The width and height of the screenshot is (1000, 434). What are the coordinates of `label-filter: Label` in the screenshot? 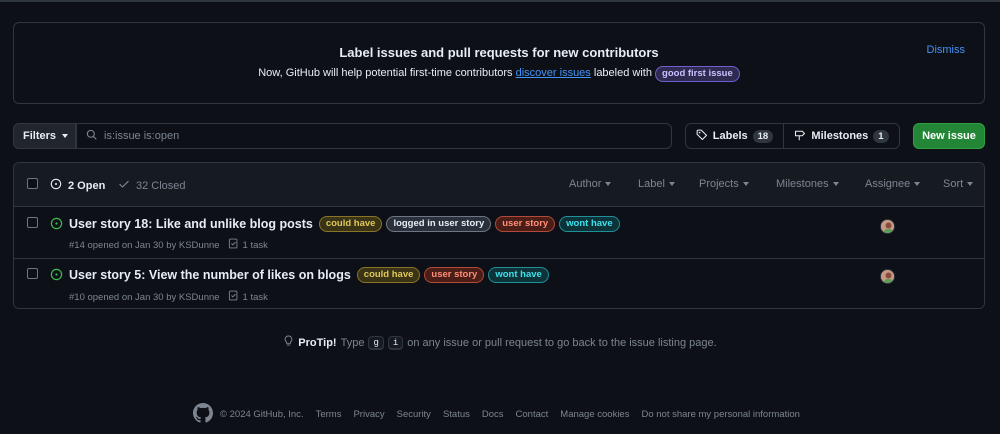 It's located at (656, 184).